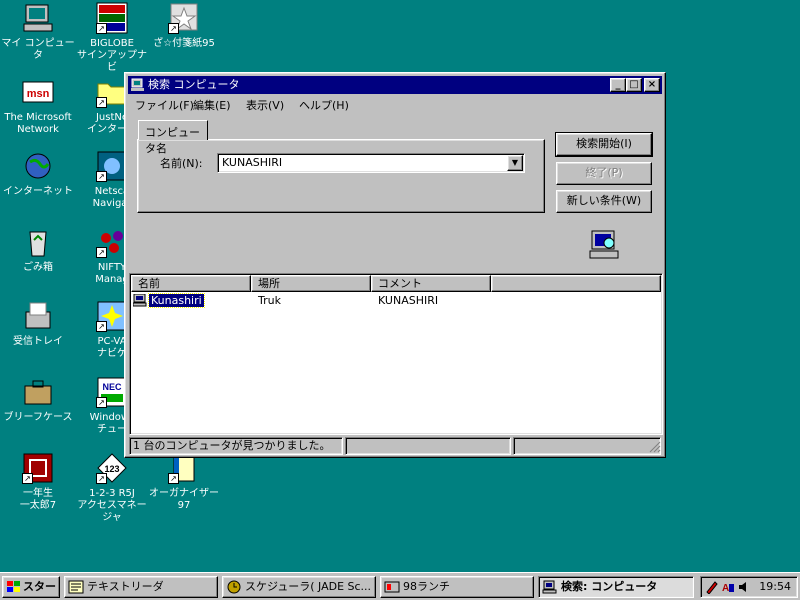 The height and width of the screenshot is (600, 800). What do you see at coordinates (212, 105) in the screenshot?
I see `menu-edit: 編集(E)` at bounding box center [212, 105].